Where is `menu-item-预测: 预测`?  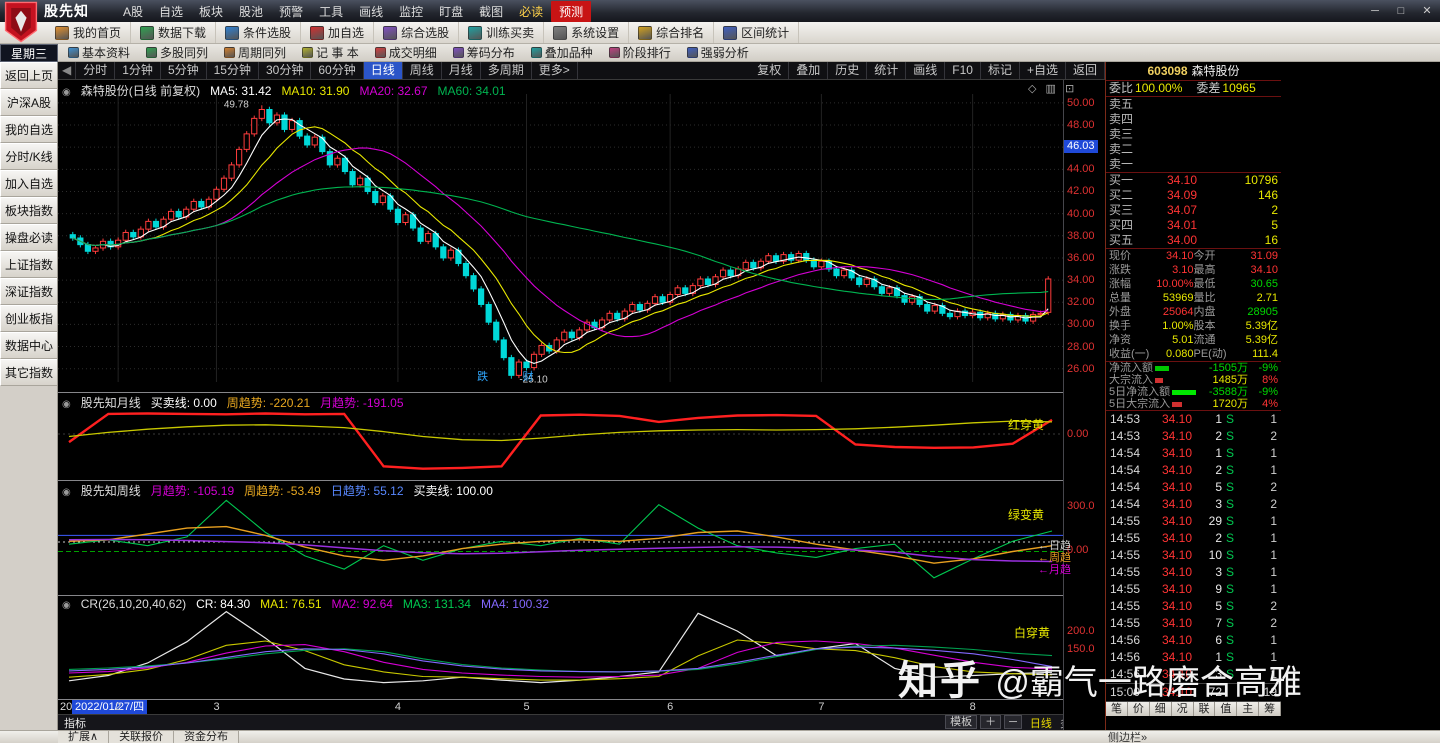 menu-item-预测: 预测 is located at coordinates (571, 11).